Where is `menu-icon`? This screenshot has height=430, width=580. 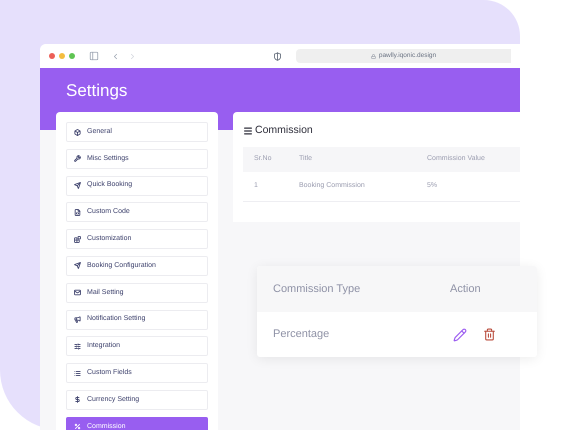
menu-icon is located at coordinates (248, 131).